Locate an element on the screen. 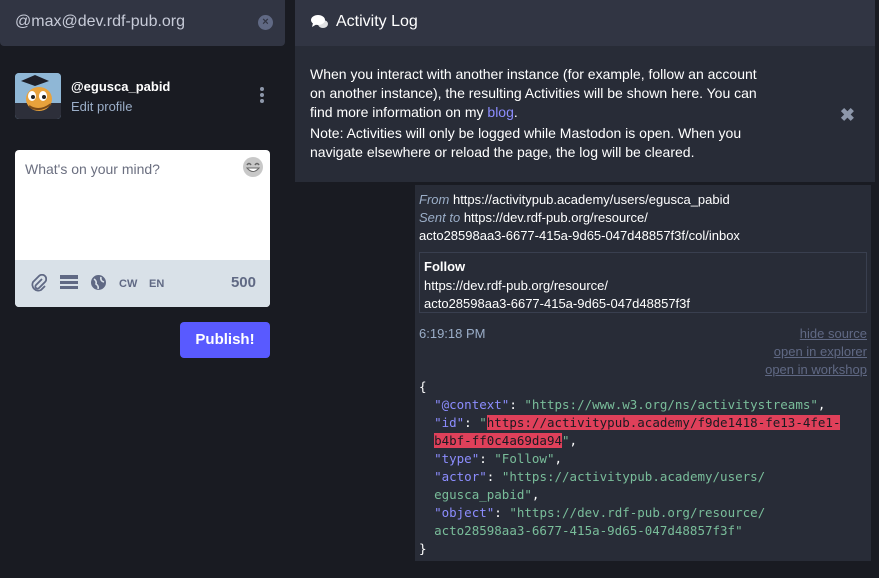  comments-icon is located at coordinates (320, 22).